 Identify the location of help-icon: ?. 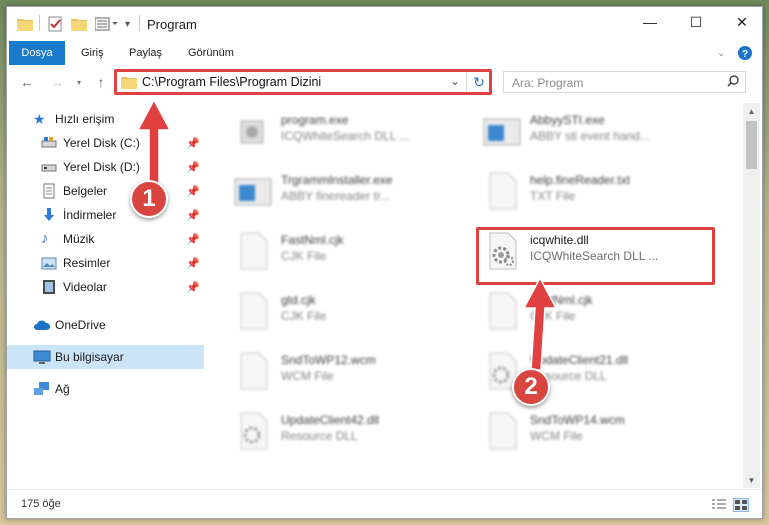
(745, 53).